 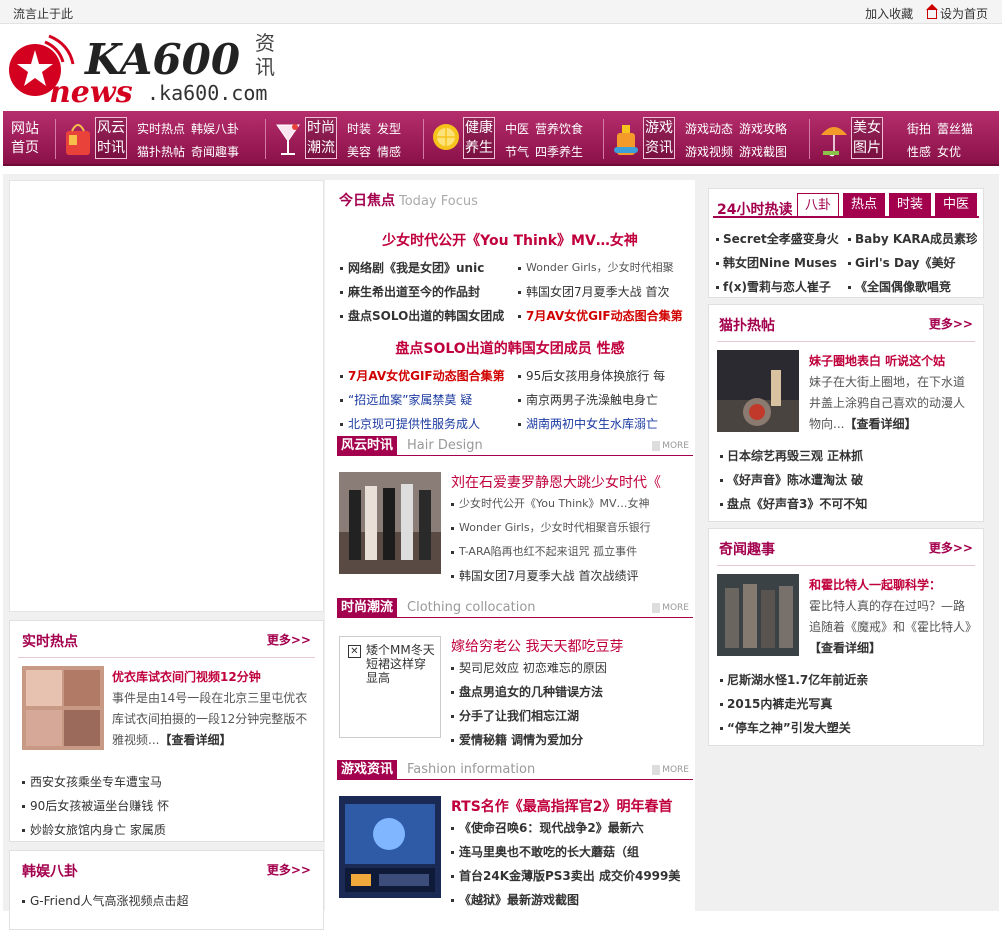 What do you see at coordinates (559, 129) in the screenshot?
I see `nav-sub-link: 营养饮食` at bounding box center [559, 129].